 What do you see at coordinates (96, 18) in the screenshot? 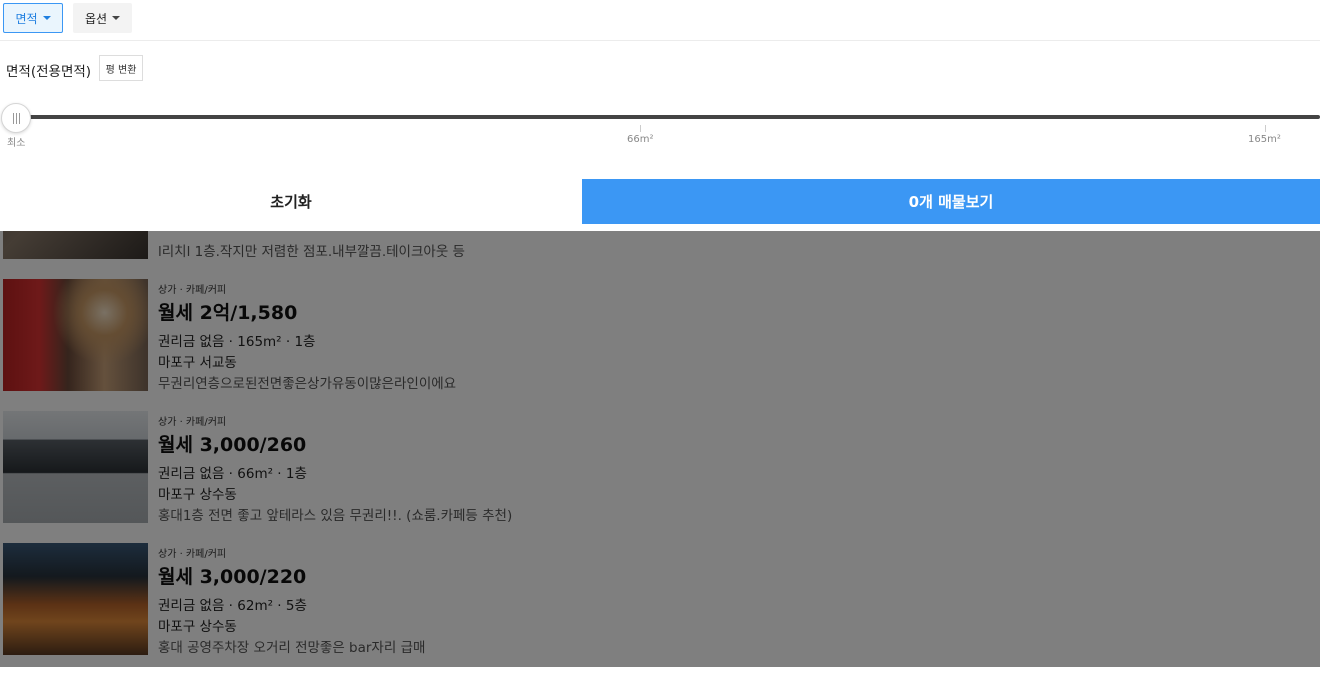
I see `tab-options-label: 옵션` at bounding box center [96, 18].